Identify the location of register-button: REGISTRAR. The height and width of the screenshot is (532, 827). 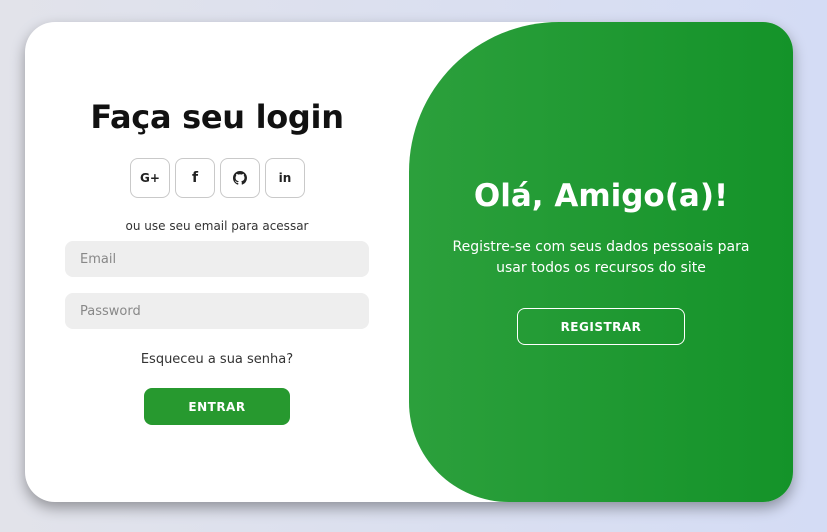
(601, 326).